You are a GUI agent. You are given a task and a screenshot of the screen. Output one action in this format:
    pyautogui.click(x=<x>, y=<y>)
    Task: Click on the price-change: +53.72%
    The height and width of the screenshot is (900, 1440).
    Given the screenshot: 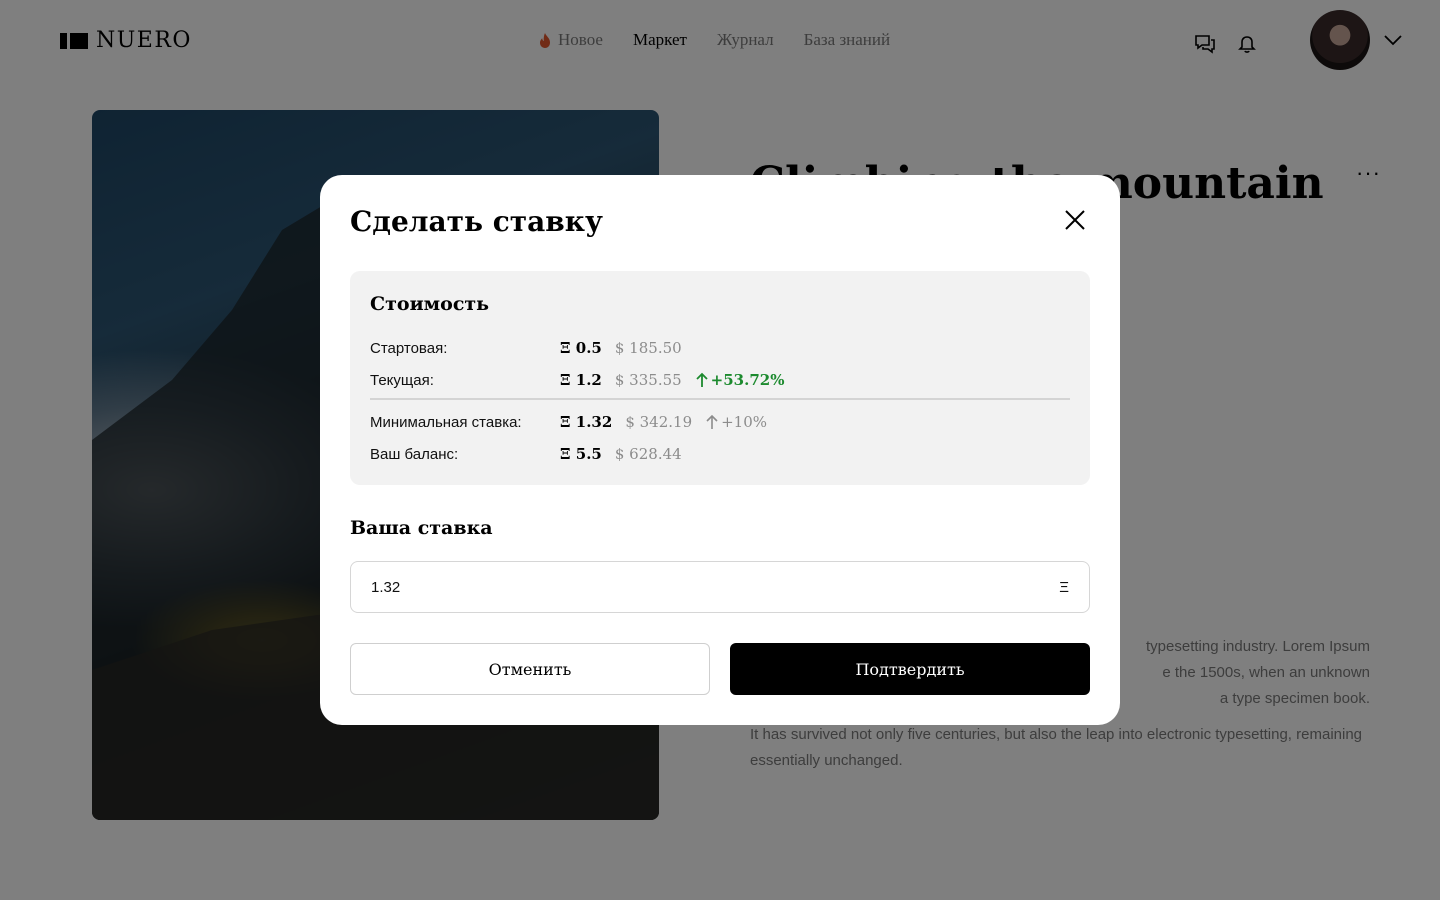 What is the action you would take?
    pyautogui.click(x=740, y=380)
    